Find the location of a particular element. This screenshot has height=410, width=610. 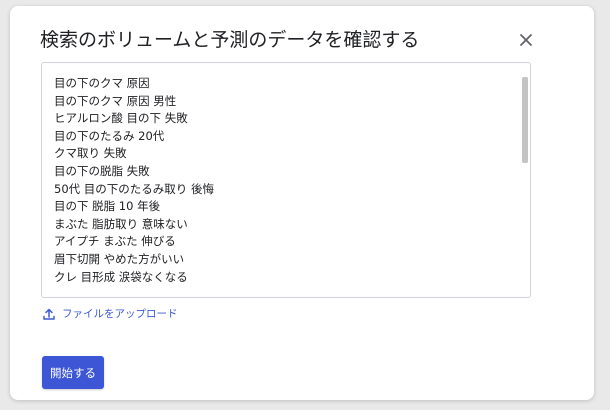

keyword-line: まぶた 脂肪取り 意味ない is located at coordinates (121, 223).